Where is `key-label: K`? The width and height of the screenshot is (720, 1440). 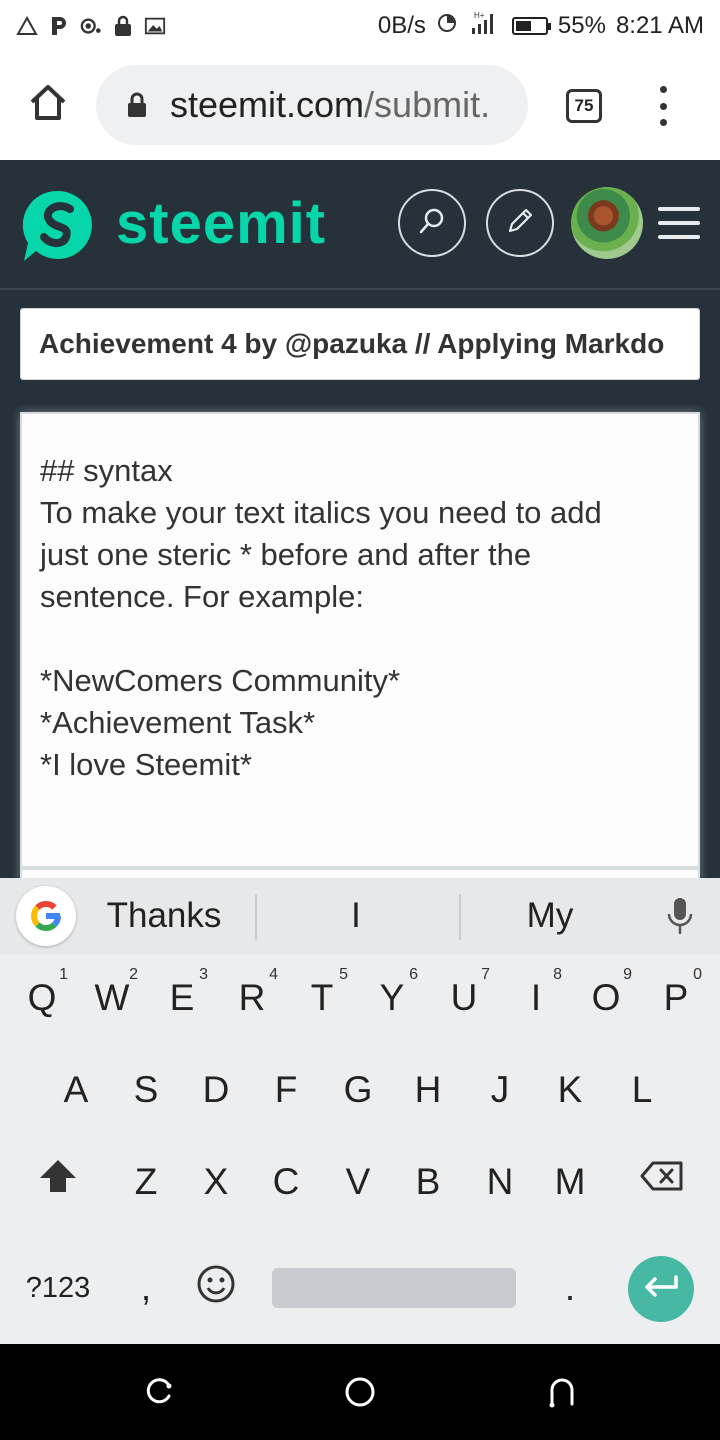
key-label: K is located at coordinates (570, 1089).